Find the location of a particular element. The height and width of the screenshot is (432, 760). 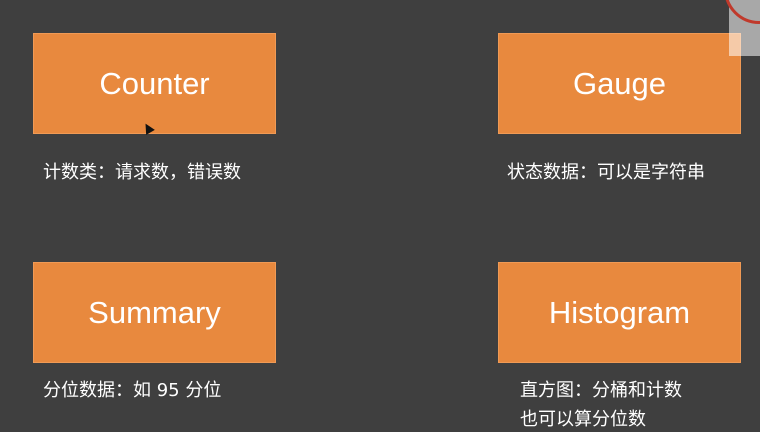

counter-card: Counter is located at coordinates (154, 83).